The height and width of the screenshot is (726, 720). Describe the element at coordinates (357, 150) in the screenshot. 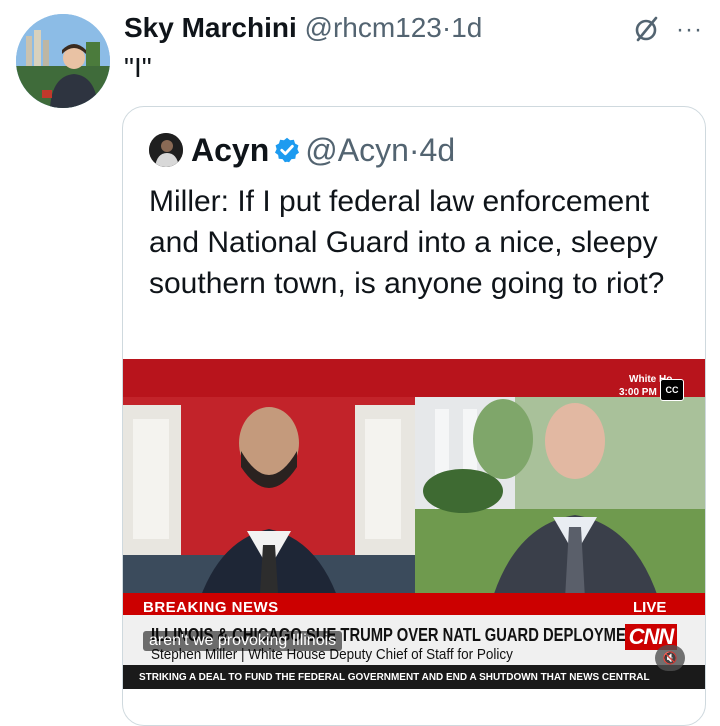

I see `quoted-author-handle: @Acyn` at that location.